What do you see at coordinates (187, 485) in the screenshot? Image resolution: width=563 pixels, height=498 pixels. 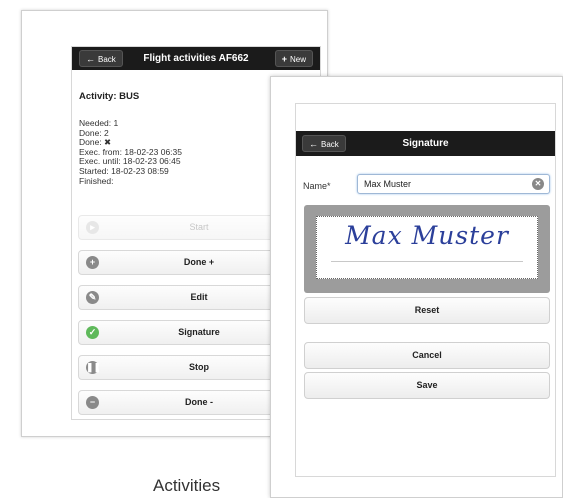 I see `figure-caption: Activities` at bounding box center [187, 485].